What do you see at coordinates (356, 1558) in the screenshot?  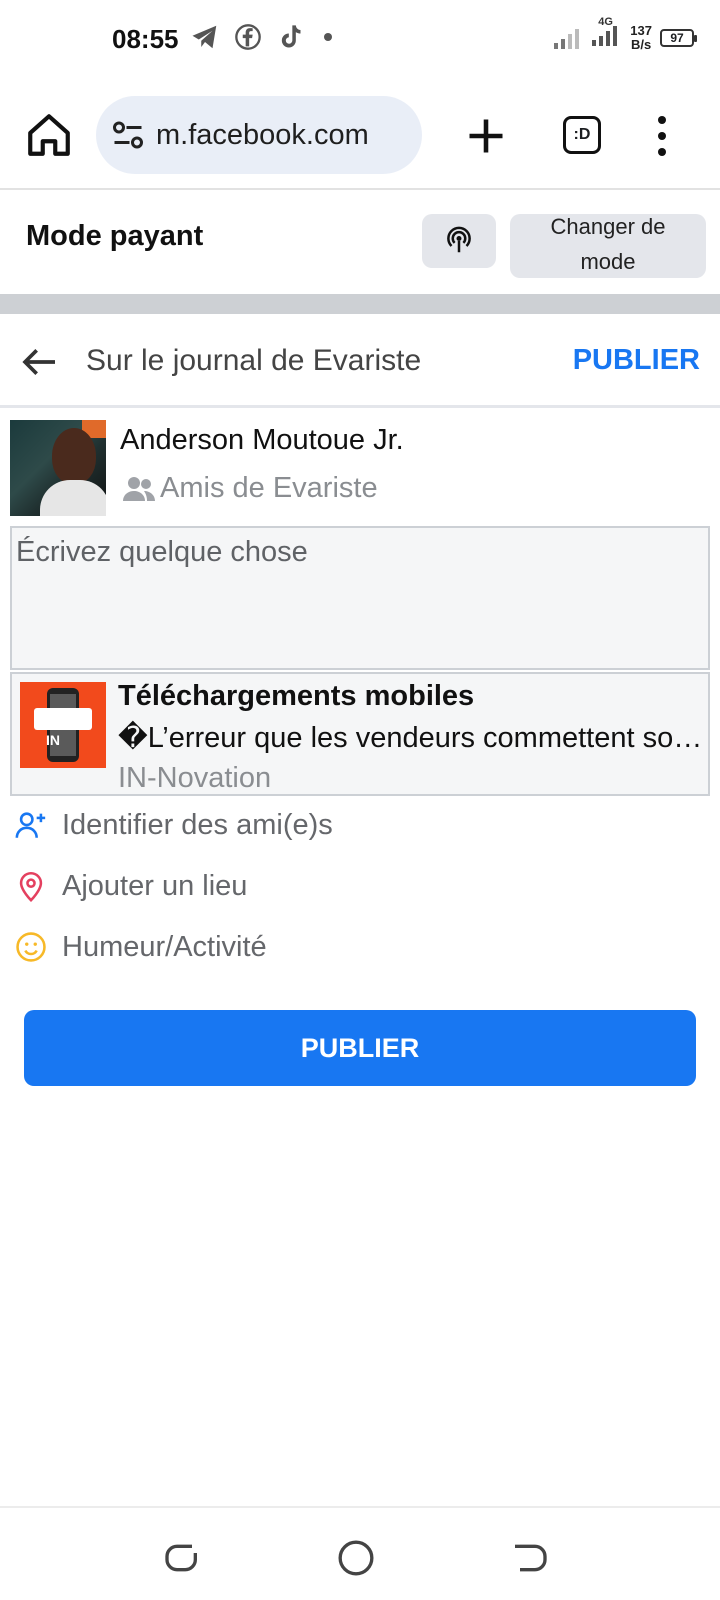 I see `home-nav-icon` at bounding box center [356, 1558].